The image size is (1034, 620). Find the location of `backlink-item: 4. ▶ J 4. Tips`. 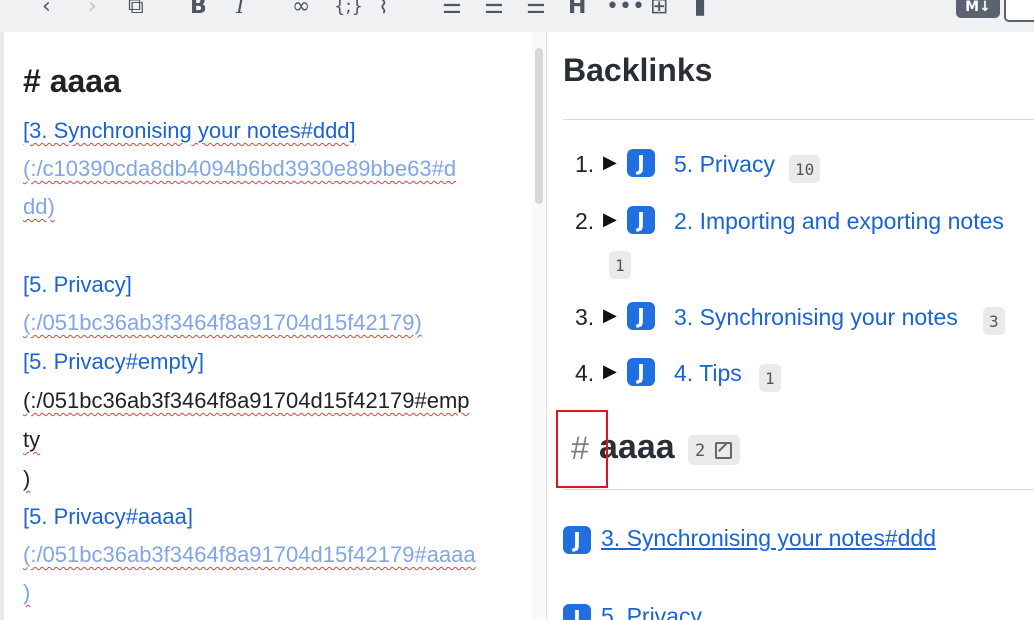

backlink-item: 4. ▶ J 4. Tips is located at coordinates (804, 374).